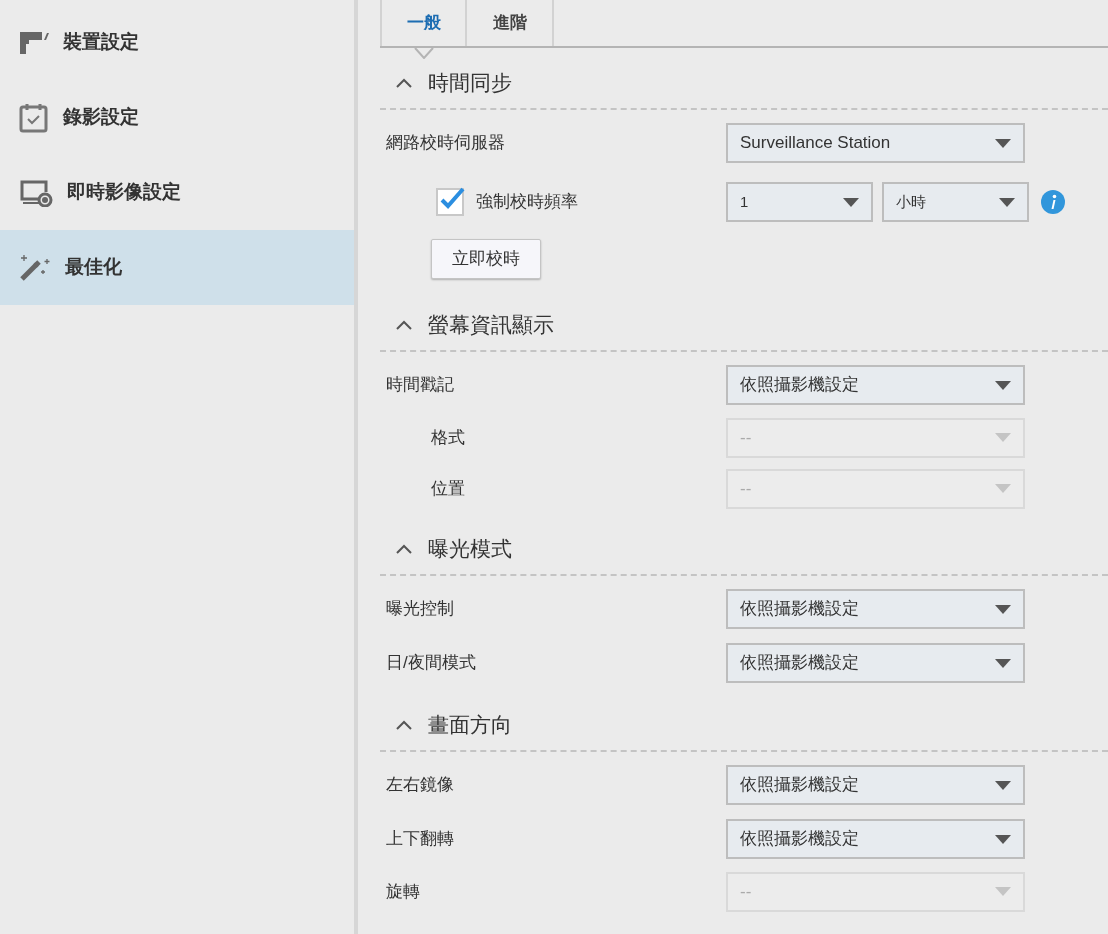 This screenshot has width=1108, height=934. I want to click on field-label: 時間戳記, so click(420, 385).